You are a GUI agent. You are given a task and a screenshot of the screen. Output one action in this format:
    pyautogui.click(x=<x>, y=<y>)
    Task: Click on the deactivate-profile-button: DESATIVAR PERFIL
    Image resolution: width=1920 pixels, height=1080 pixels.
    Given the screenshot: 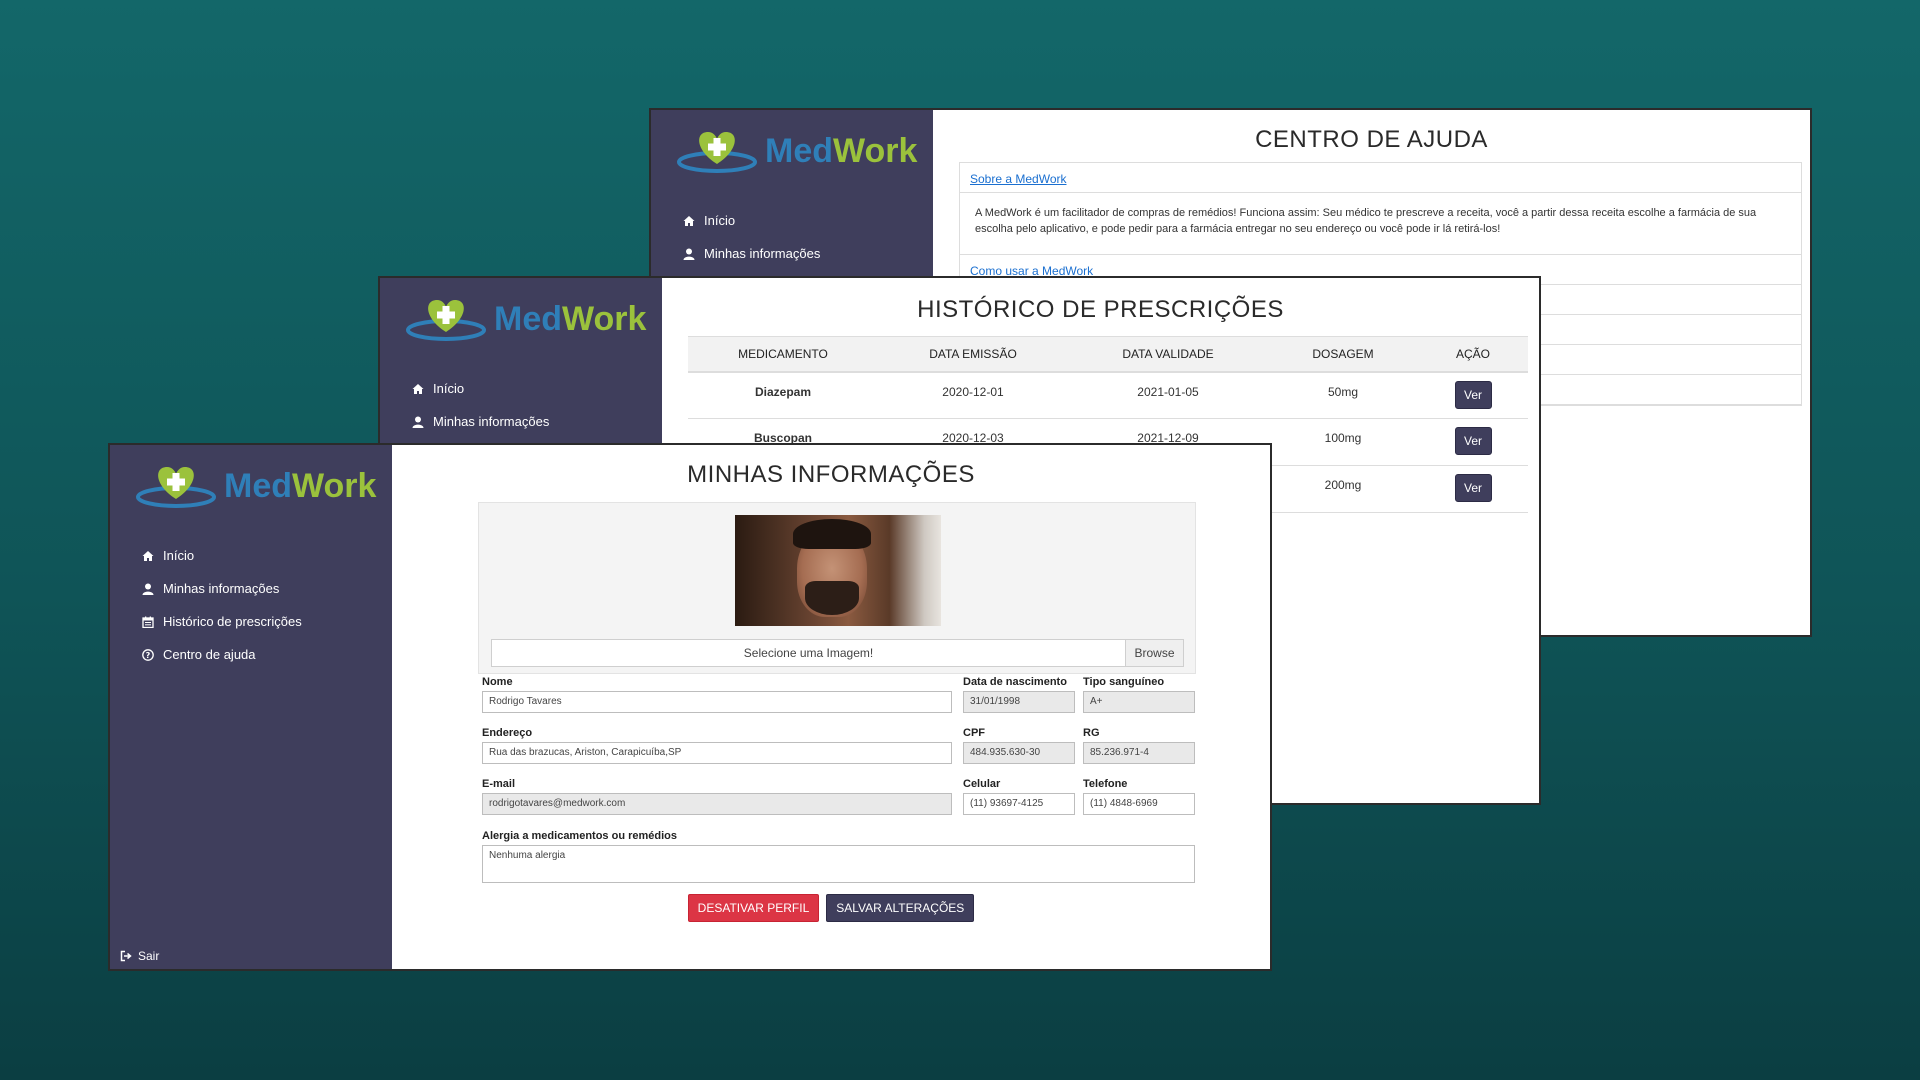 What is the action you would take?
    pyautogui.click(x=753, y=908)
    